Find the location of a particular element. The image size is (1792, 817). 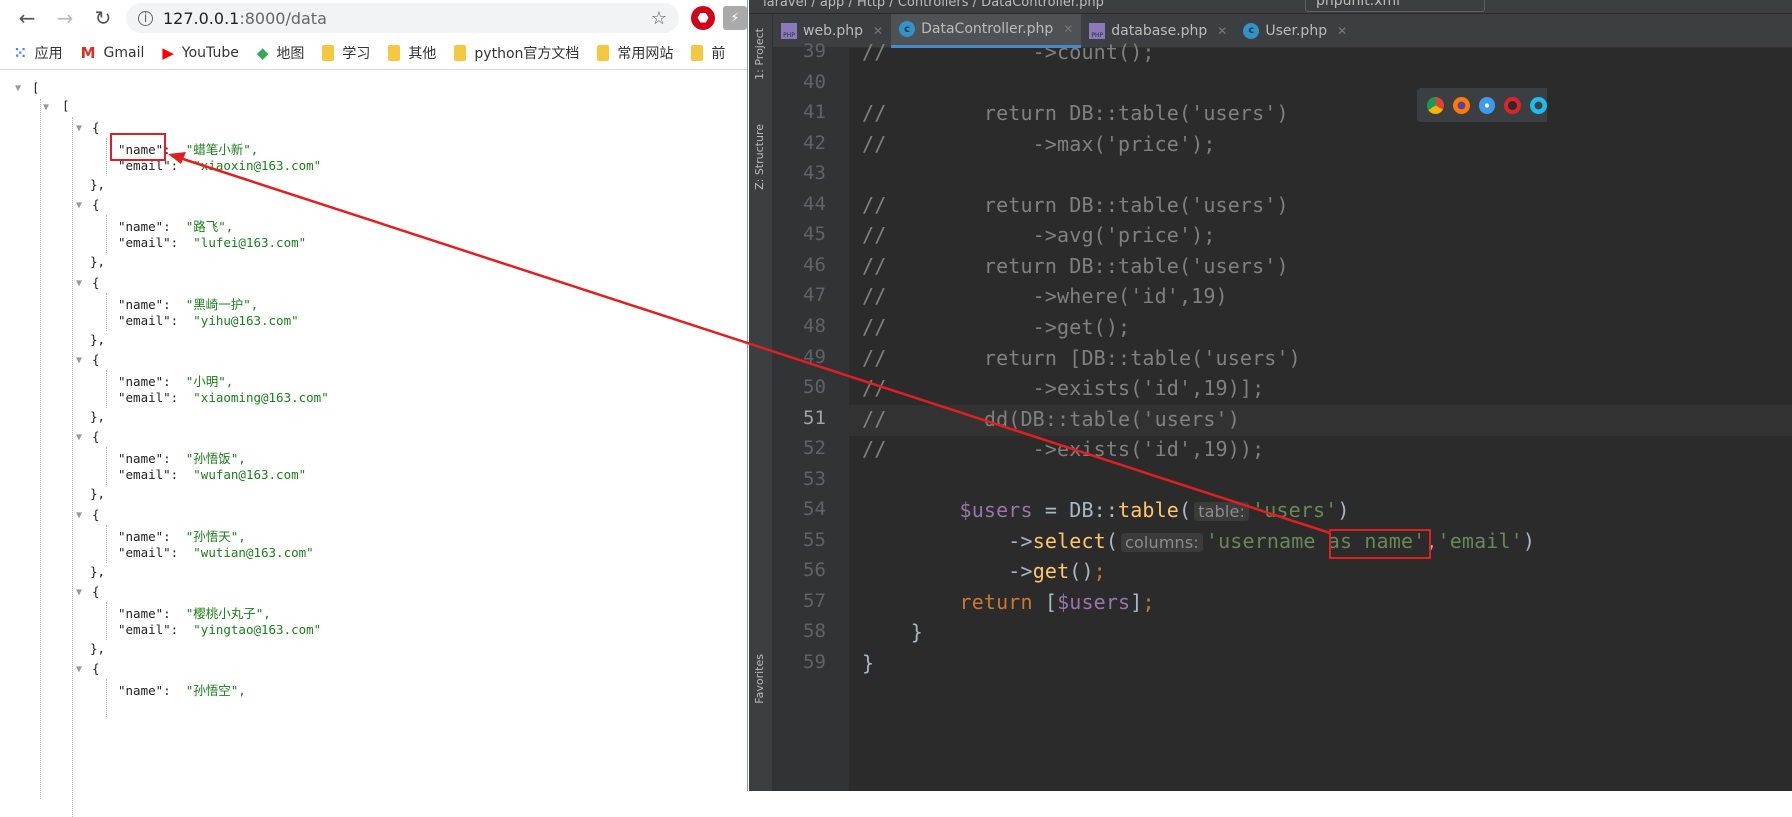

bookmark-item: 前 is located at coordinates (708, 53).